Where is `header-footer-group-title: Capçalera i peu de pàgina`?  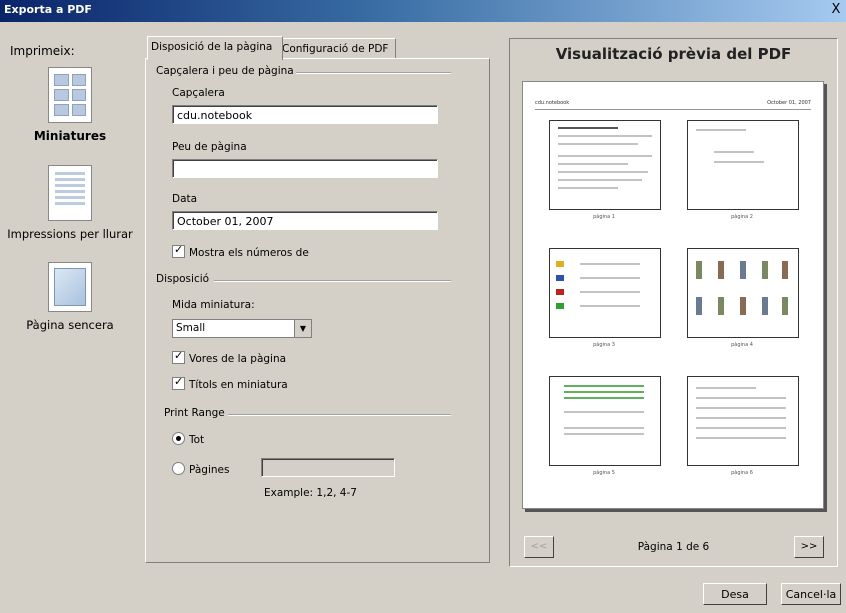
header-footer-group-title: Capçalera i peu de pàgina is located at coordinates (225, 71).